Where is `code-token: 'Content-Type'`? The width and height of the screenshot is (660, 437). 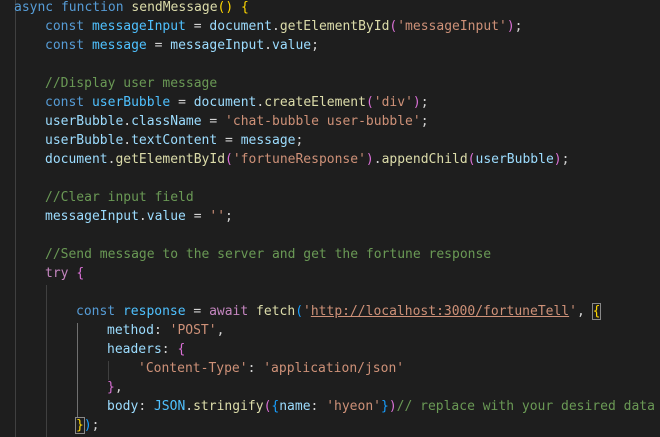
code-token: 'Content-Type' is located at coordinates (193, 368).